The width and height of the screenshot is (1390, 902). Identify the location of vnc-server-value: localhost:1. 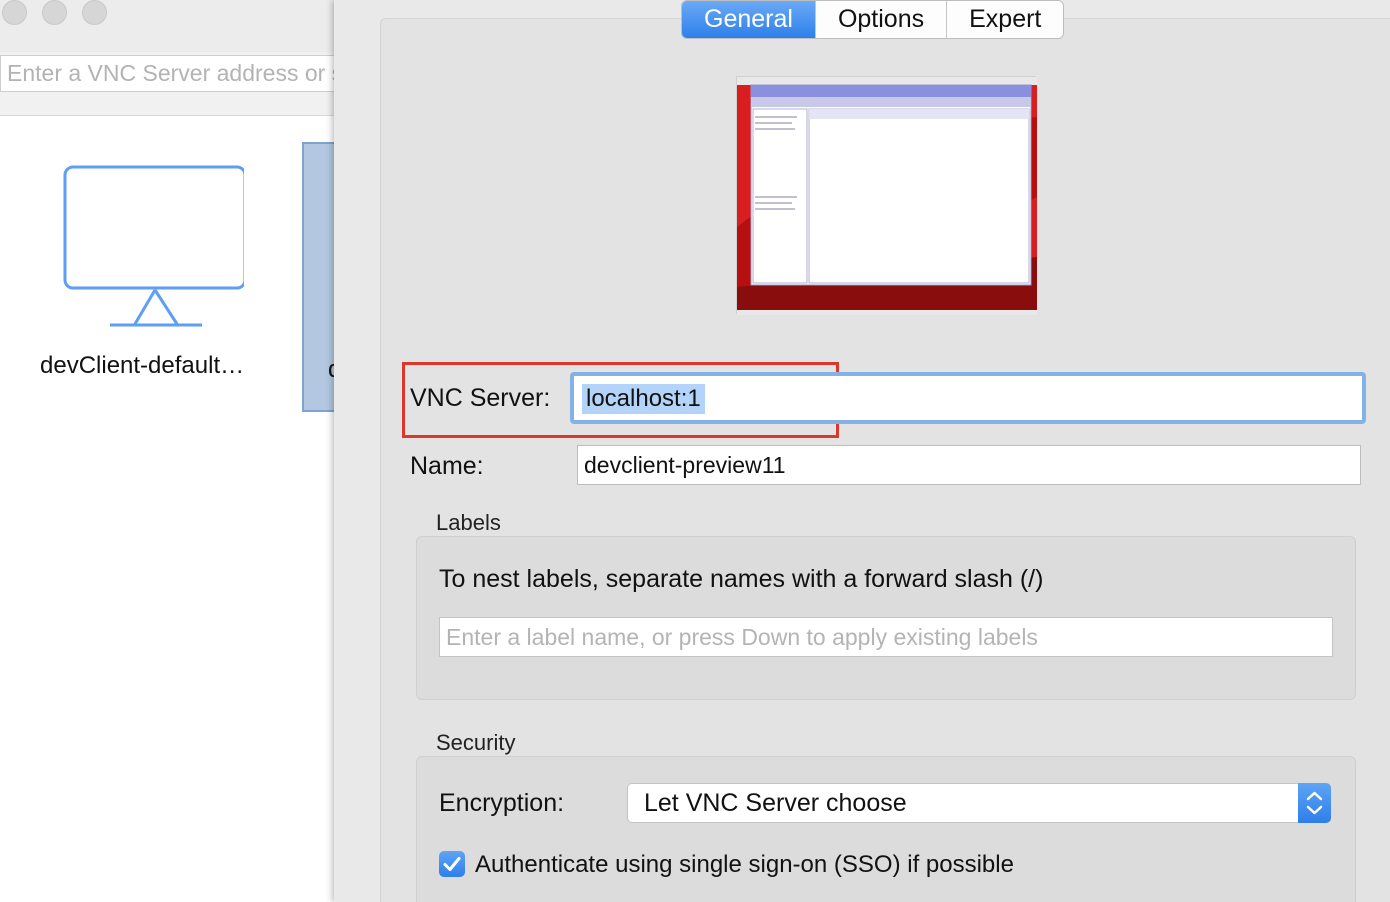
(643, 399).